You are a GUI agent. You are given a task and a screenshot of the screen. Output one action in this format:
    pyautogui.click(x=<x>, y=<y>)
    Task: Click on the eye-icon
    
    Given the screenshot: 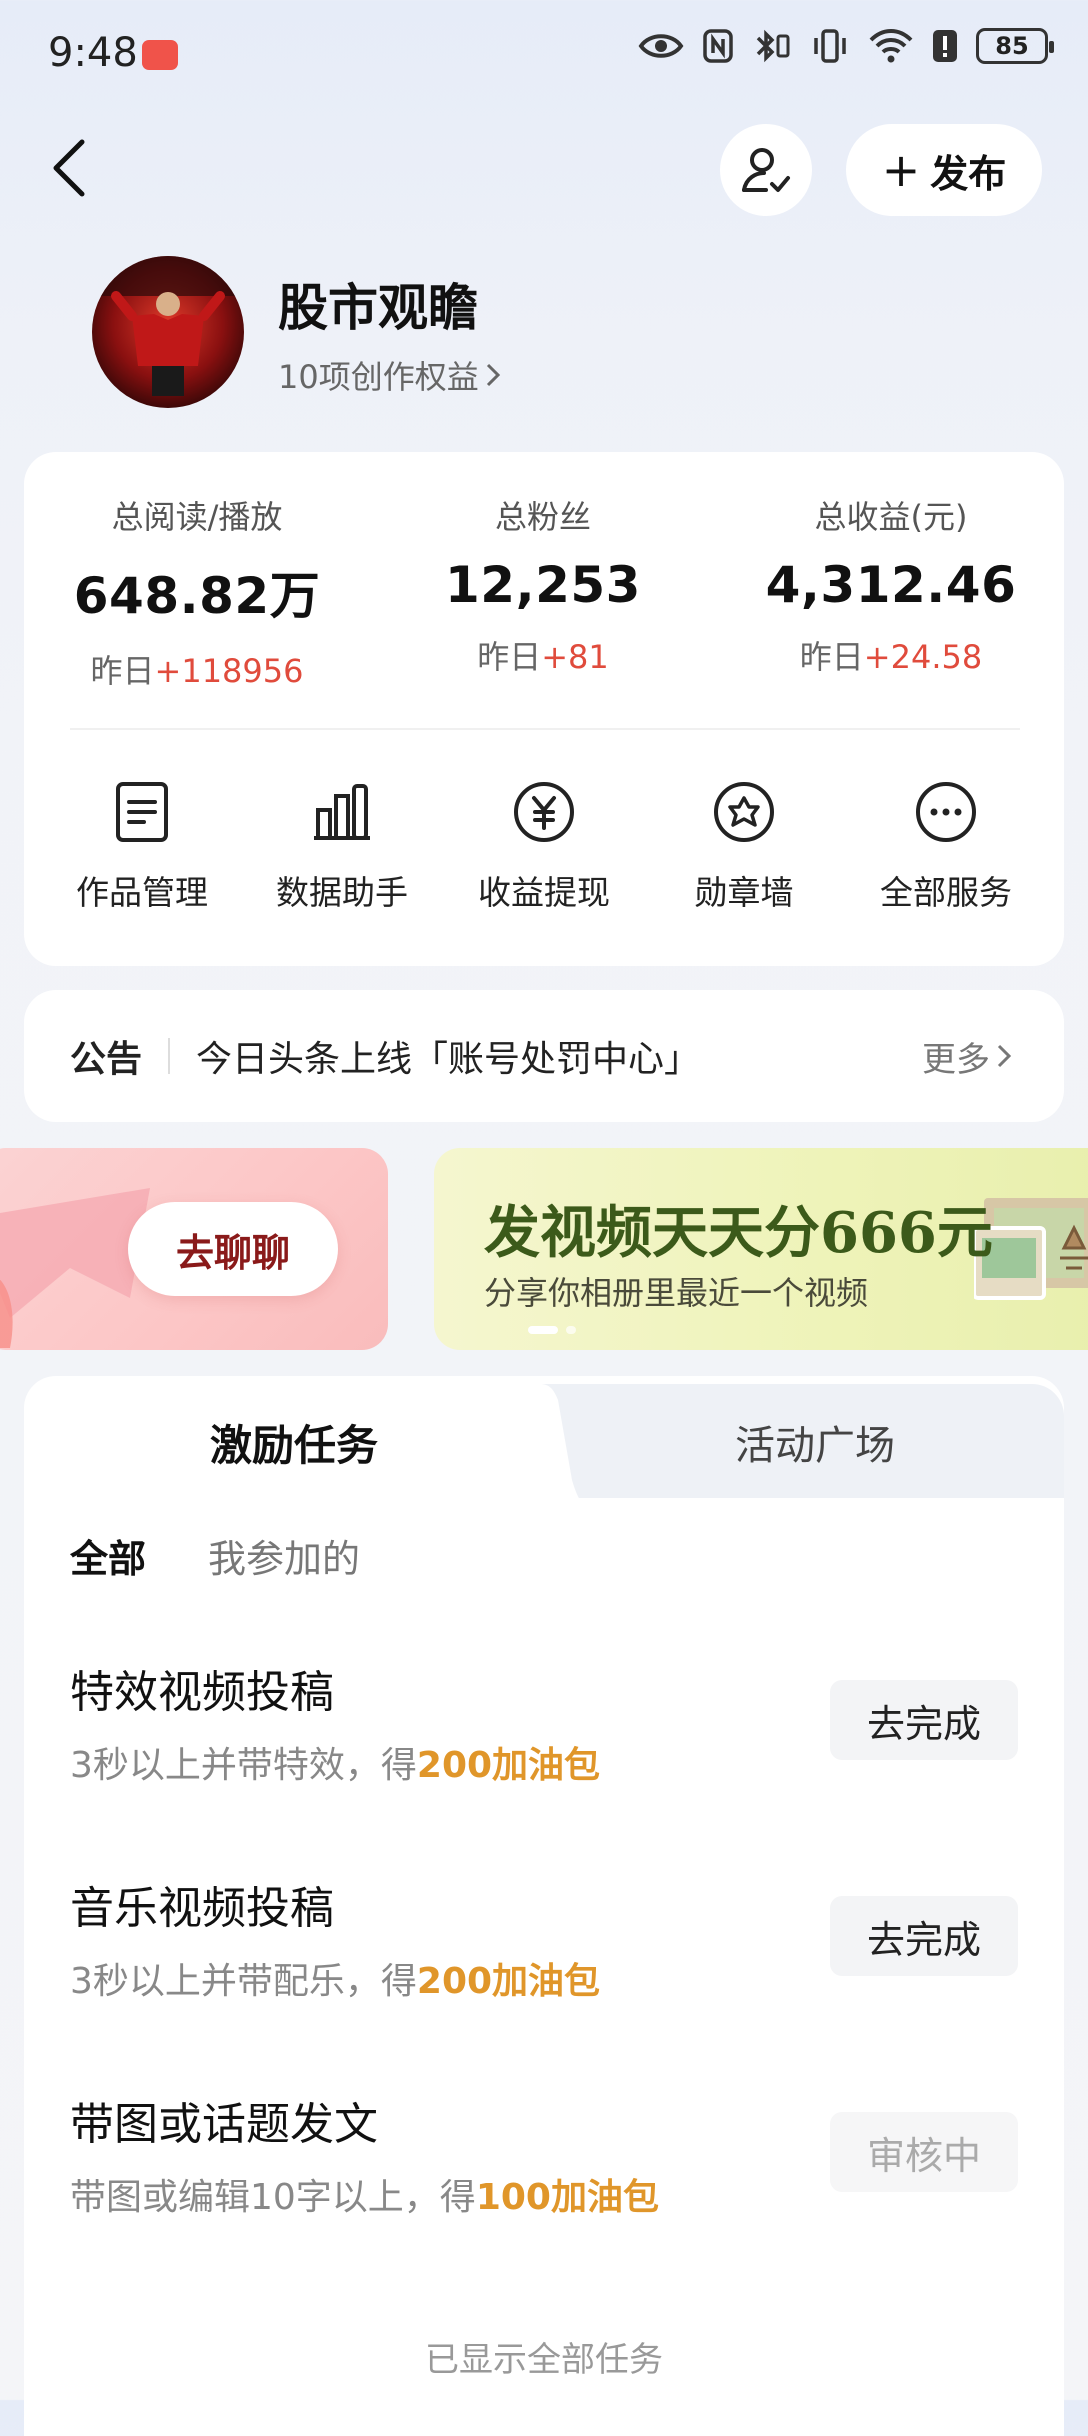 What is the action you would take?
    pyautogui.click(x=661, y=46)
    